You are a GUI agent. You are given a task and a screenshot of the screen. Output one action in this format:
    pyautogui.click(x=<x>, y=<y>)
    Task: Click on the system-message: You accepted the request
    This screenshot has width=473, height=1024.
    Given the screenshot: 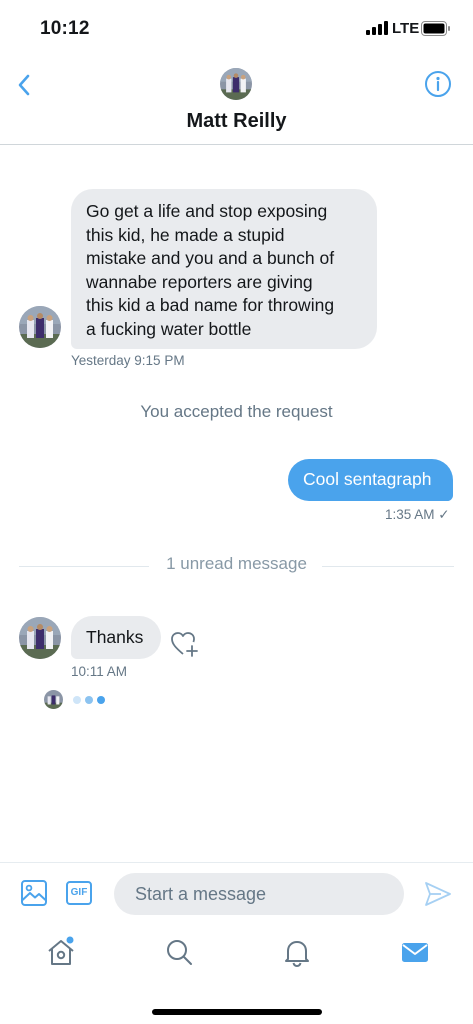 What is the action you would take?
    pyautogui.click(x=236, y=411)
    